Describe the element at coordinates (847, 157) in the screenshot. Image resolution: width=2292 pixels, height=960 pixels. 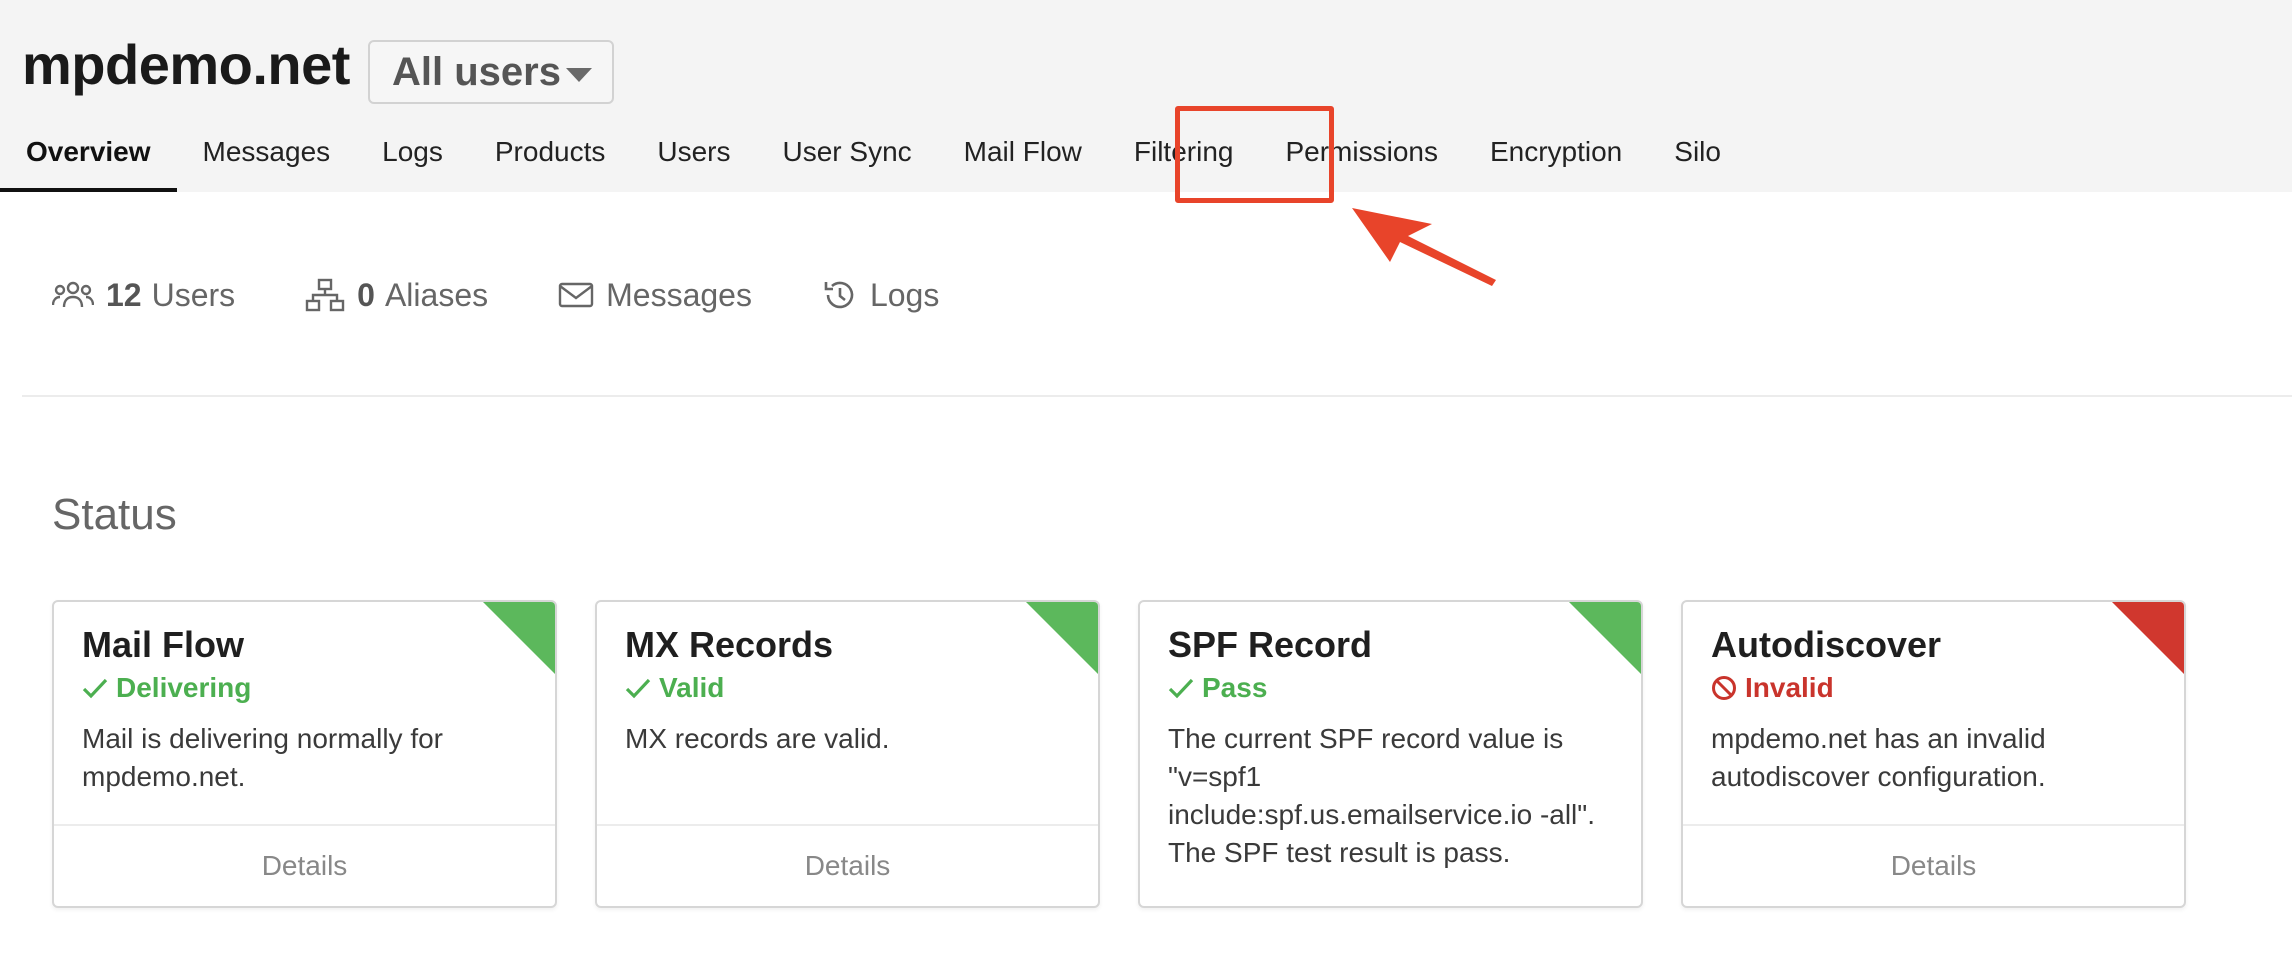
I see `tab-user-sync: User Sync` at that location.